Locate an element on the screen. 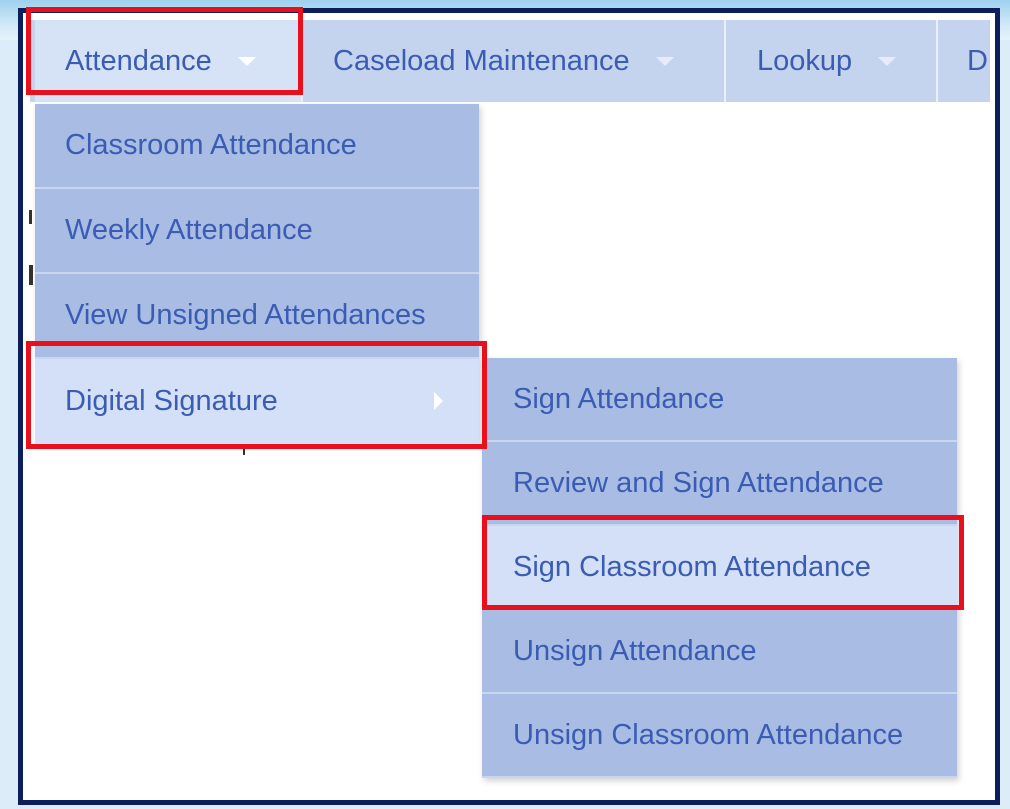 The height and width of the screenshot is (809, 1010). menu-attendance: Attendance is located at coordinates (168, 61).